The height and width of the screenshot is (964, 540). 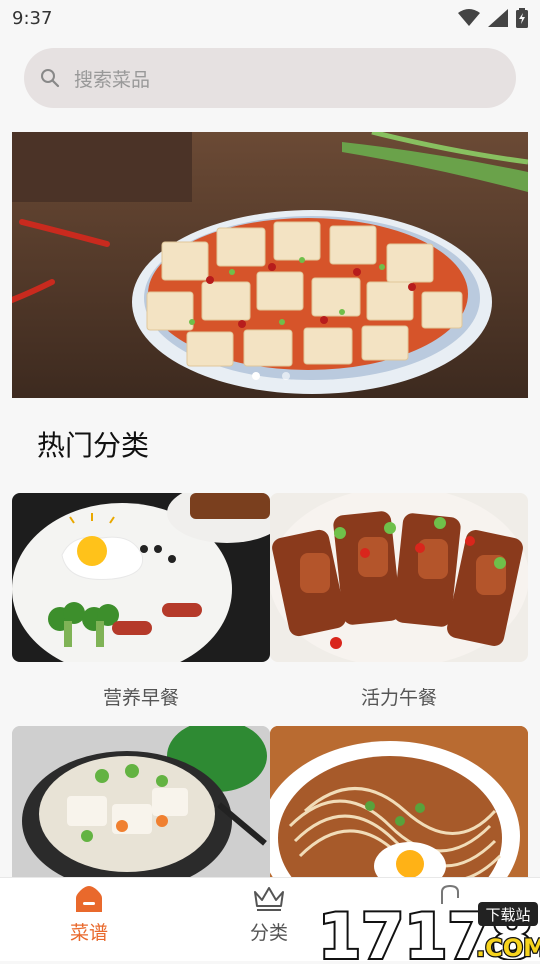 I want to click on category-label-lunch: 活力午餐, so click(x=398, y=698).